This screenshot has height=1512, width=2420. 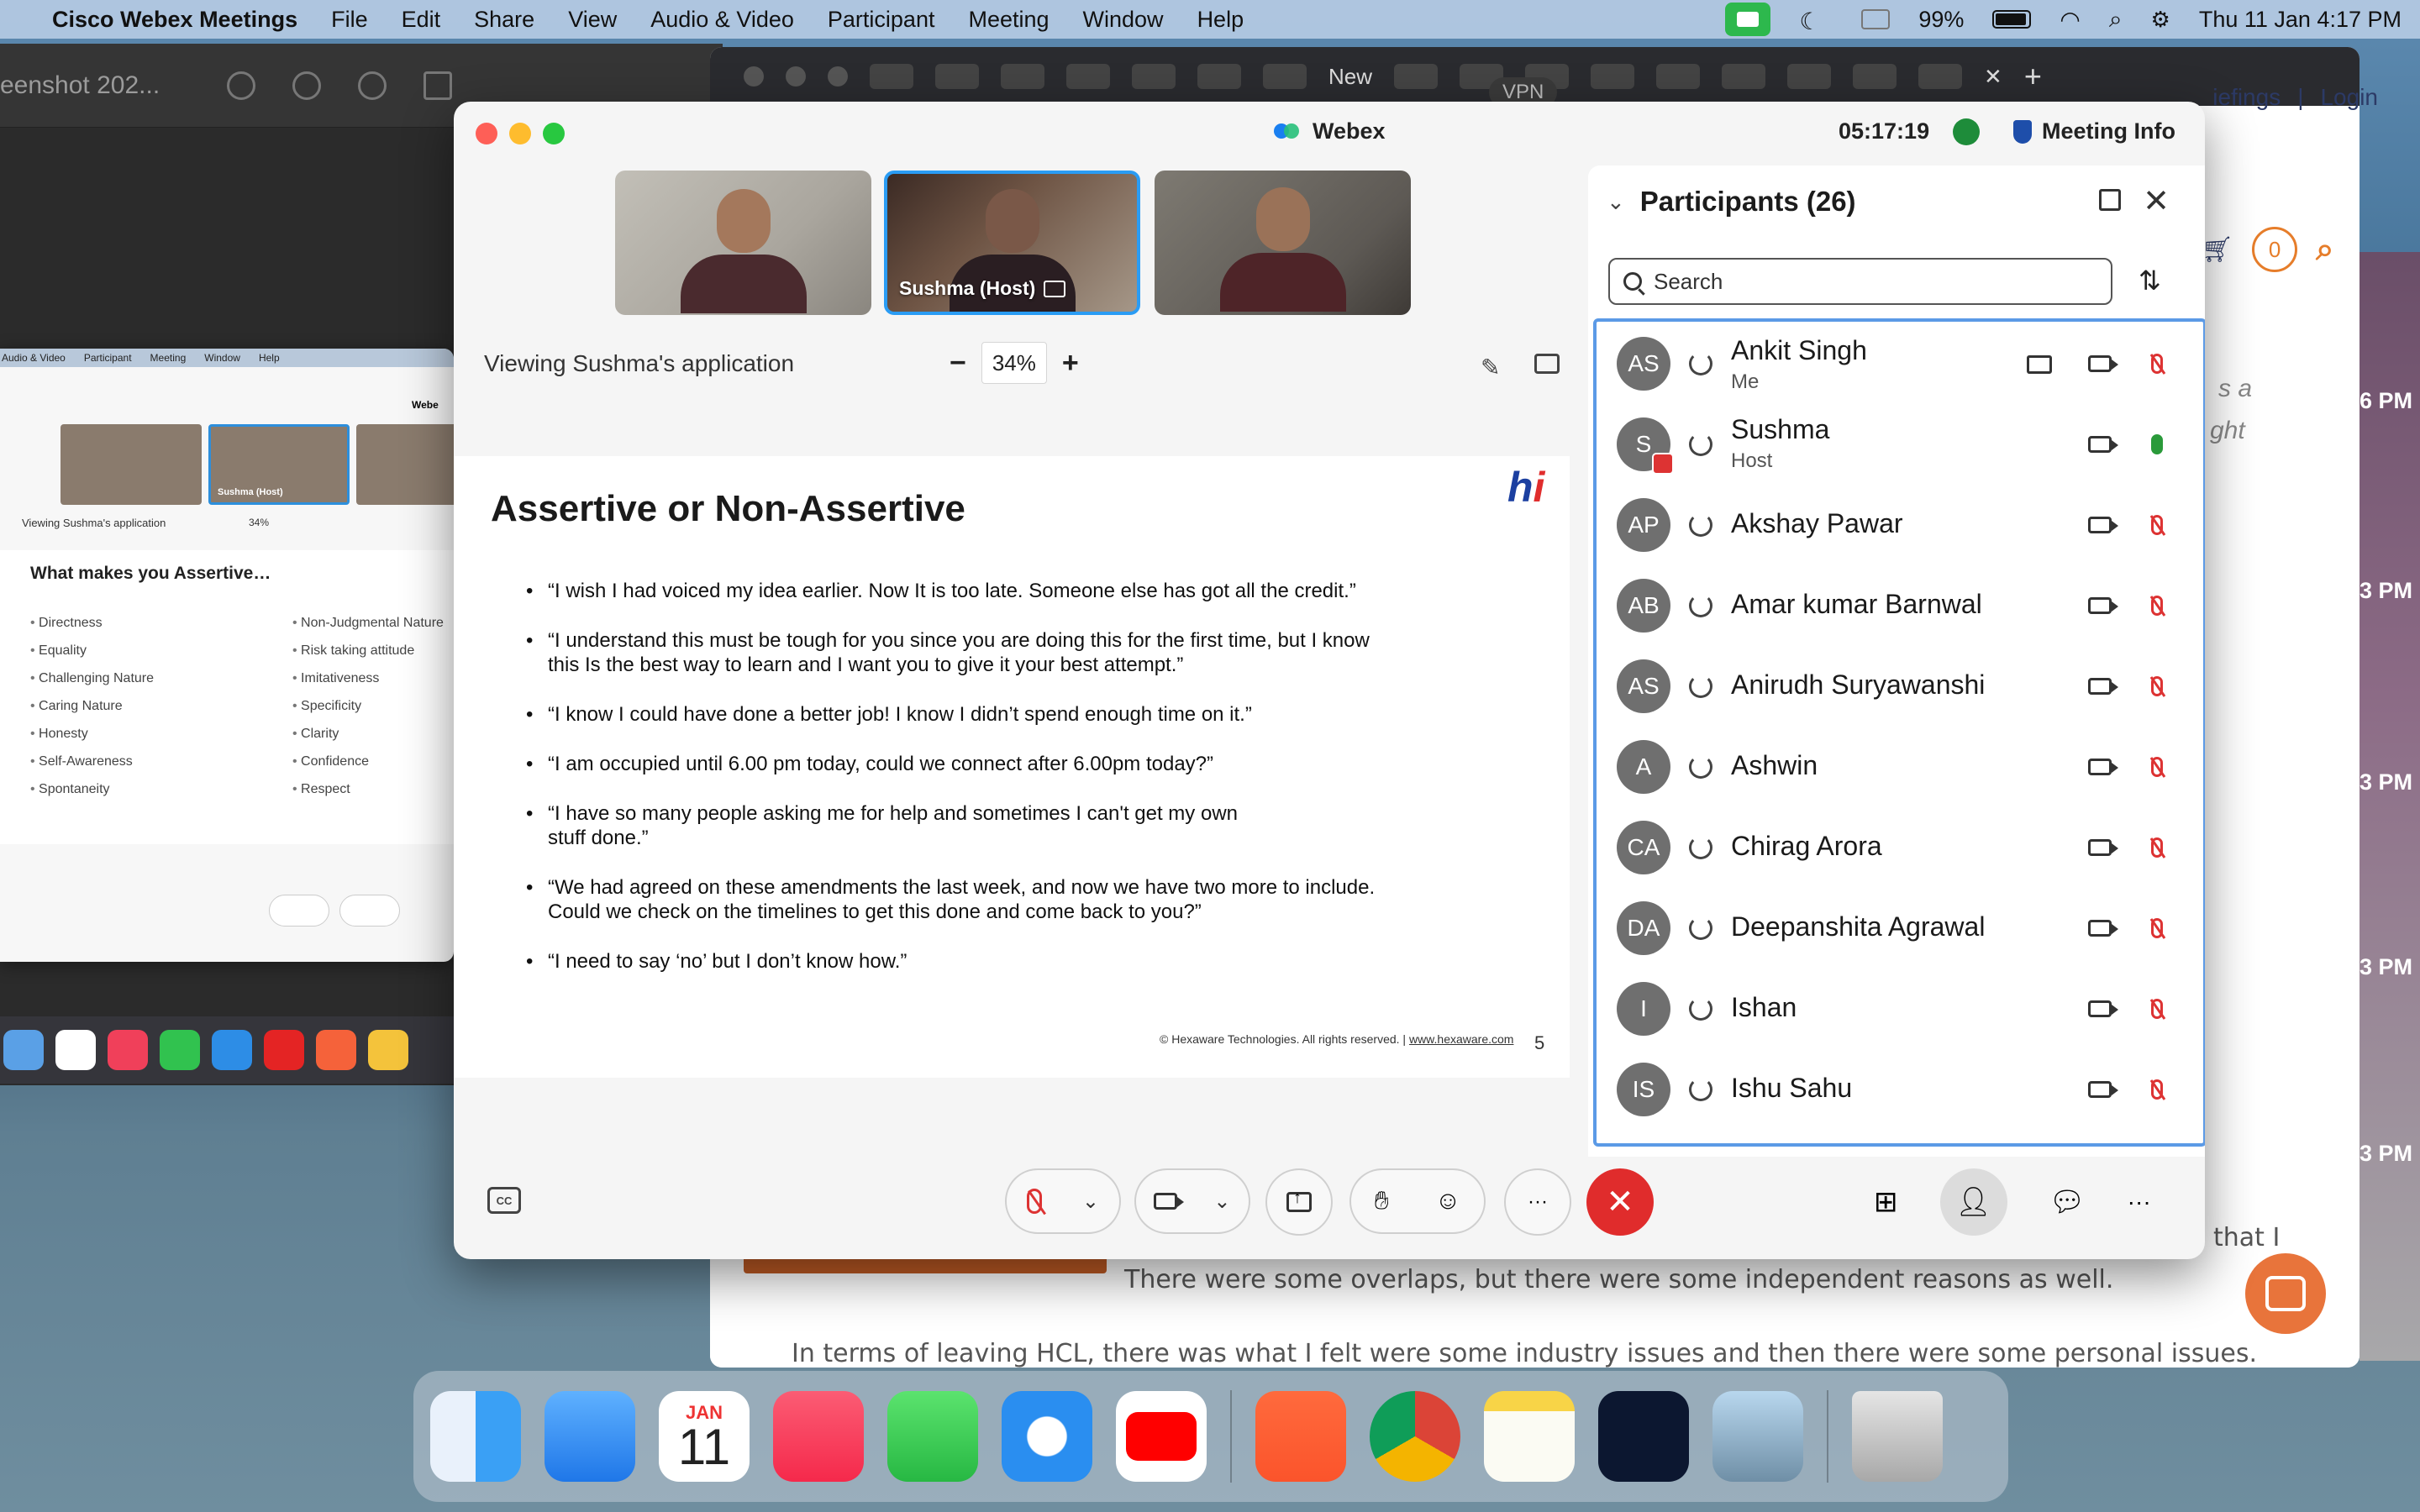 What do you see at coordinates (1350, 76) in the screenshot?
I see `browser-tab-new: New` at bounding box center [1350, 76].